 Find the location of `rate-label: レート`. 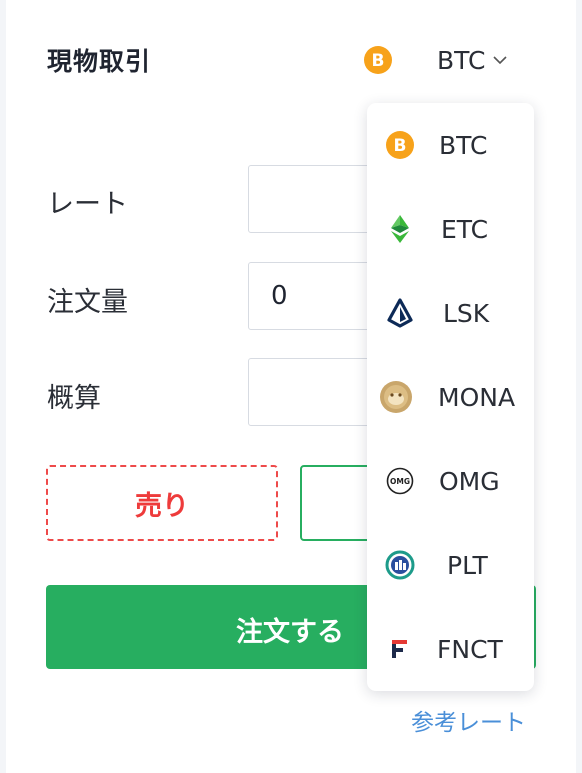

rate-label: レート is located at coordinates (87, 204).